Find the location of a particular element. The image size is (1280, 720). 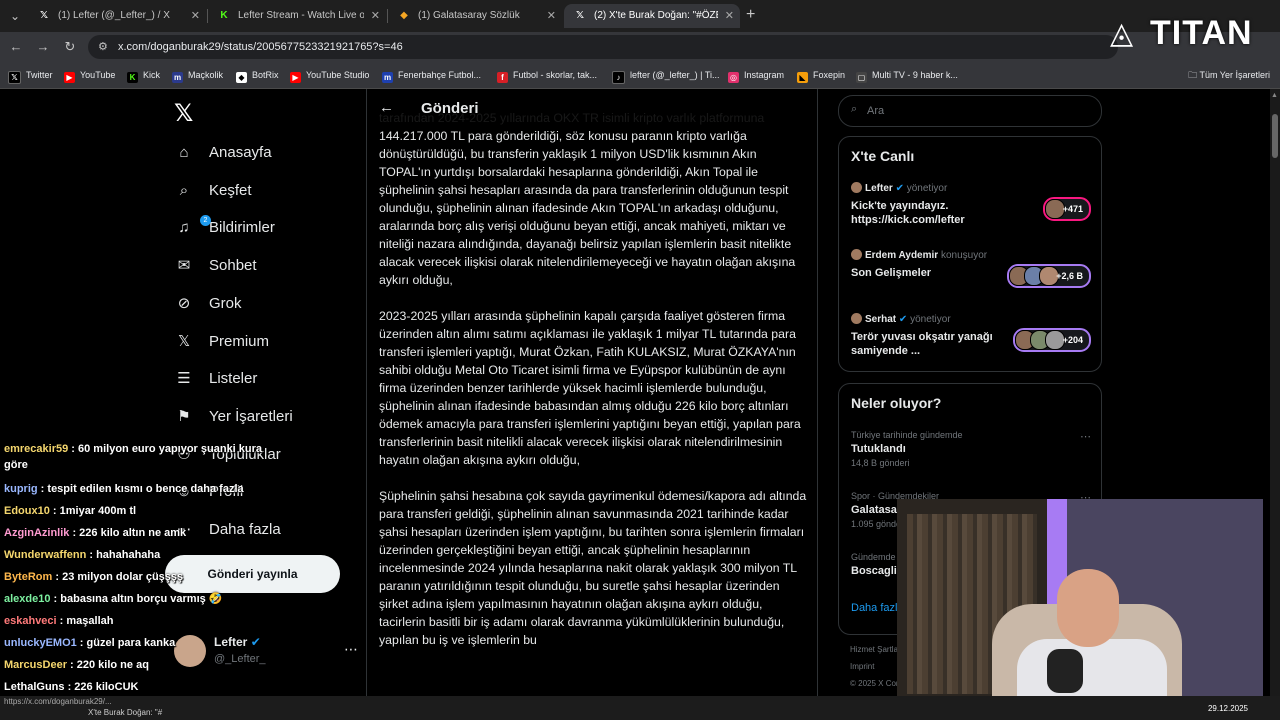

bookmark-botrix: ◆ BotRix is located at coordinates (257, 75).